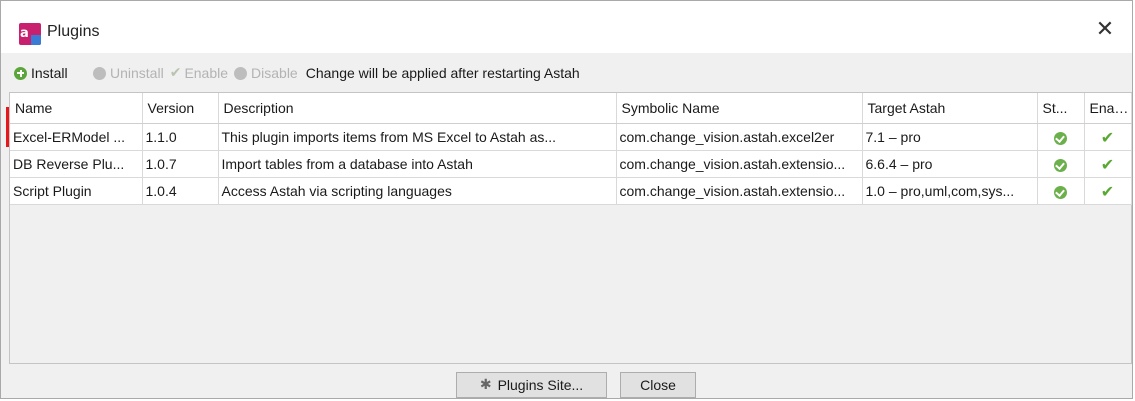 This screenshot has width=1135, height=401. I want to click on column-header-symbolic-name: Symbolic Name, so click(739, 108).